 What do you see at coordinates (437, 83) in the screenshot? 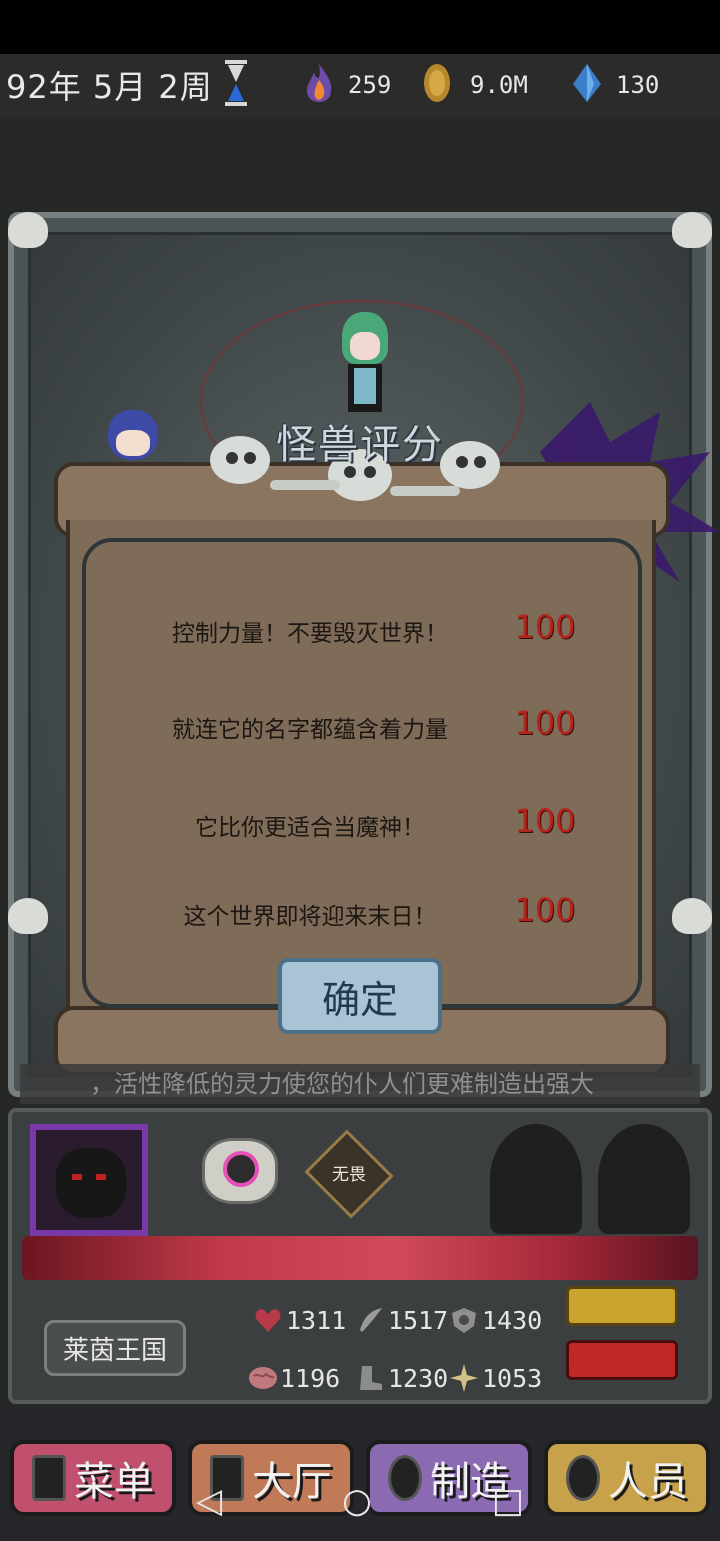
I see `coin-icon` at bounding box center [437, 83].